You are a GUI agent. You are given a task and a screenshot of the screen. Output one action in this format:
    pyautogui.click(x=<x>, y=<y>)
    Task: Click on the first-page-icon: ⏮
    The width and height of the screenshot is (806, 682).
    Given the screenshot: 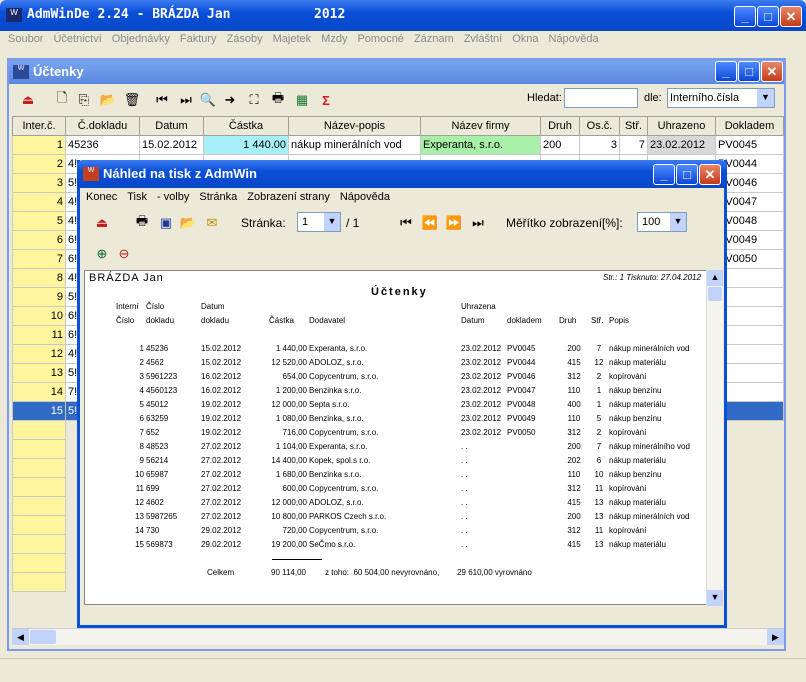 What is the action you would take?
    pyautogui.click(x=406, y=223)
    